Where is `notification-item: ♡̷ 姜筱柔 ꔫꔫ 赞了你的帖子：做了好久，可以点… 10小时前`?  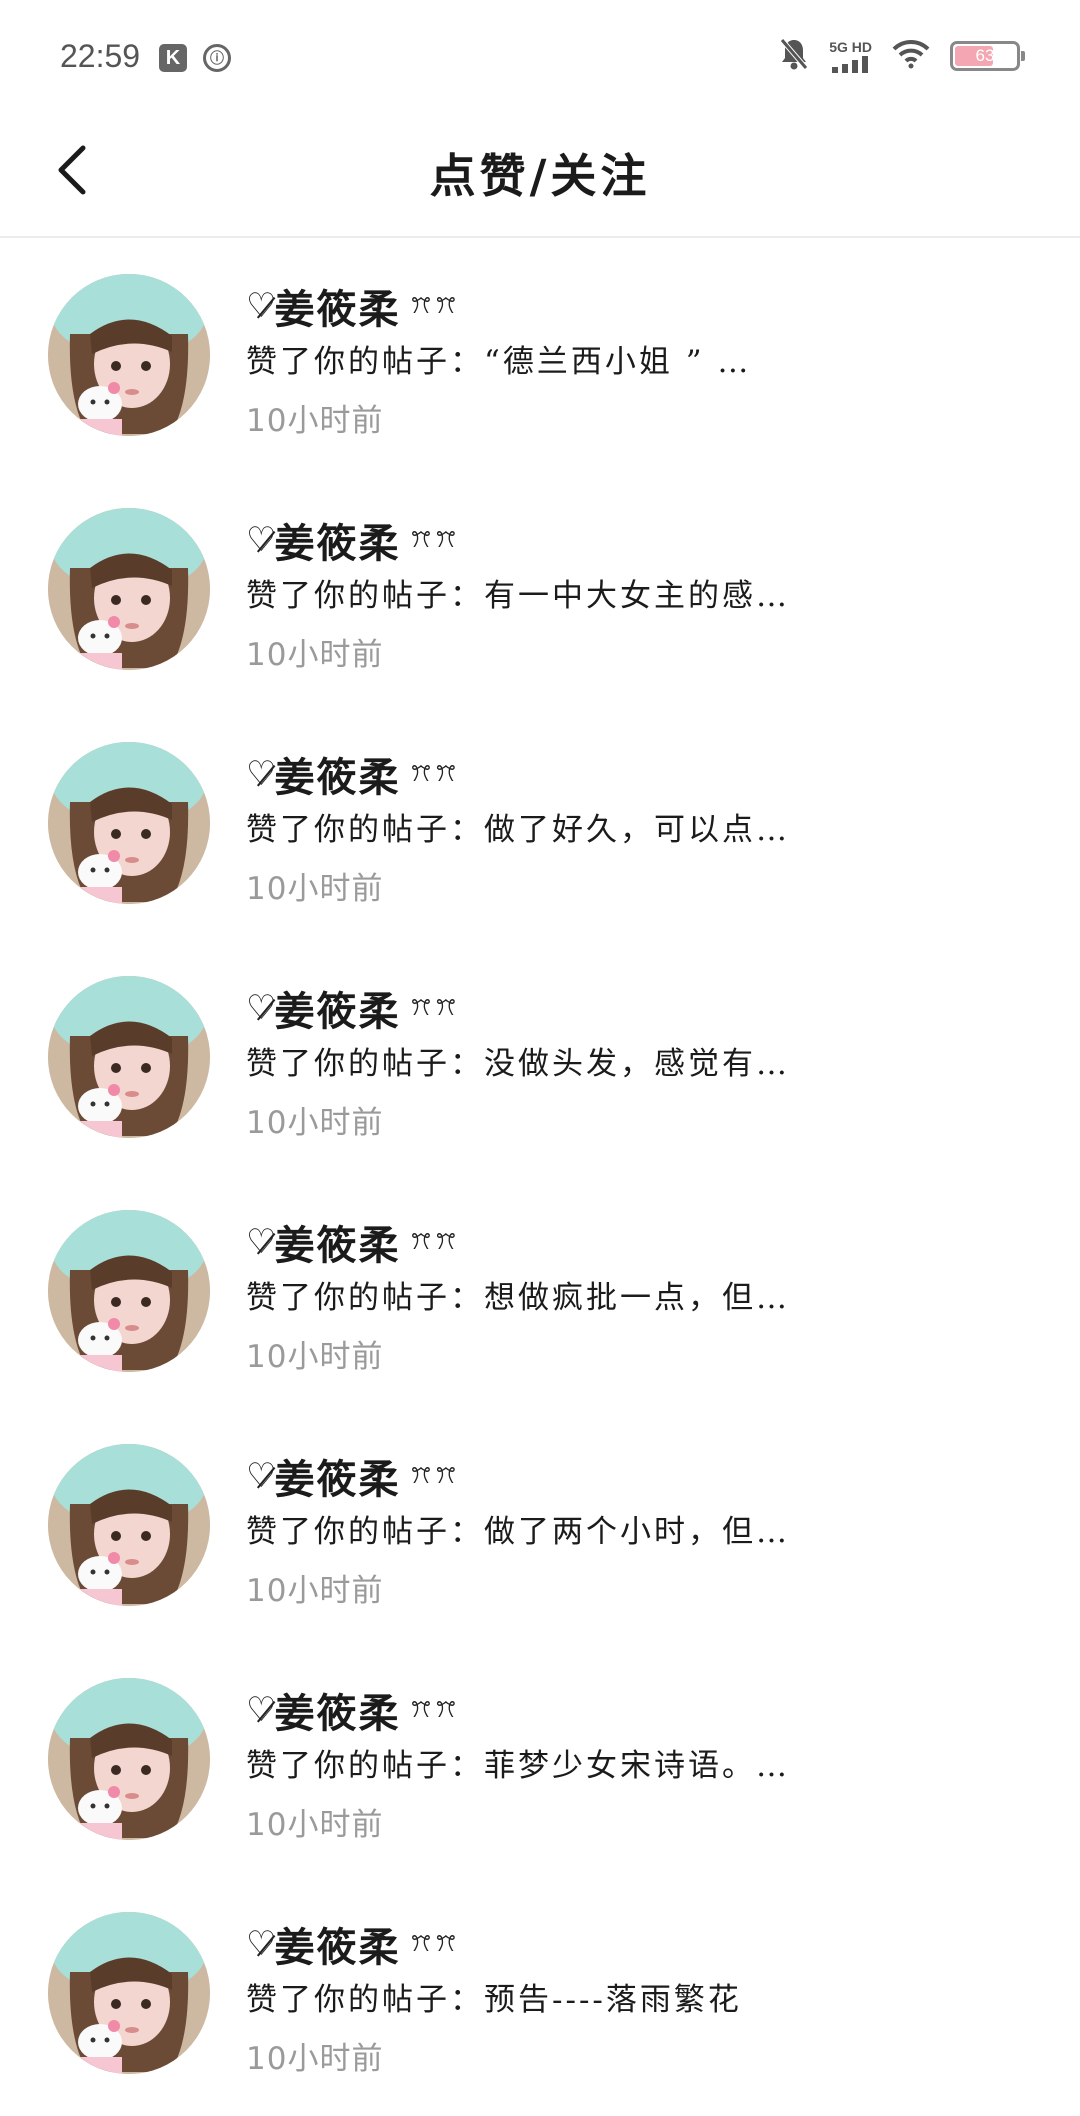
notification-item: ♡̷ 姜筱柔 ꔫꔫ 赞了你的帖子：做了好久，可以点… 10小时前 is located at coordinates (540, 823).